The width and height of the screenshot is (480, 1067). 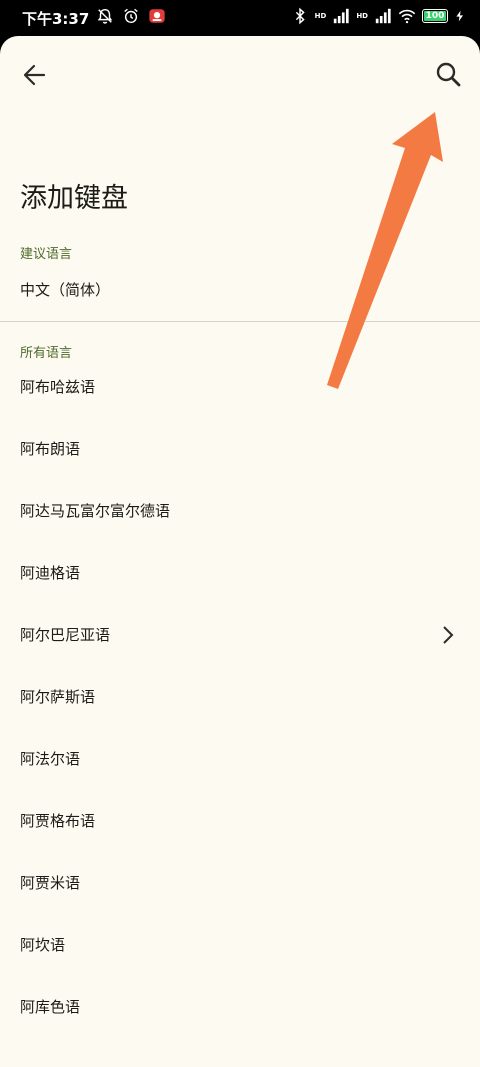 What do you see at coordinates (35, 75) in the screenshot?
I see `back-arrow-icon` at bounding box center [35, 75].